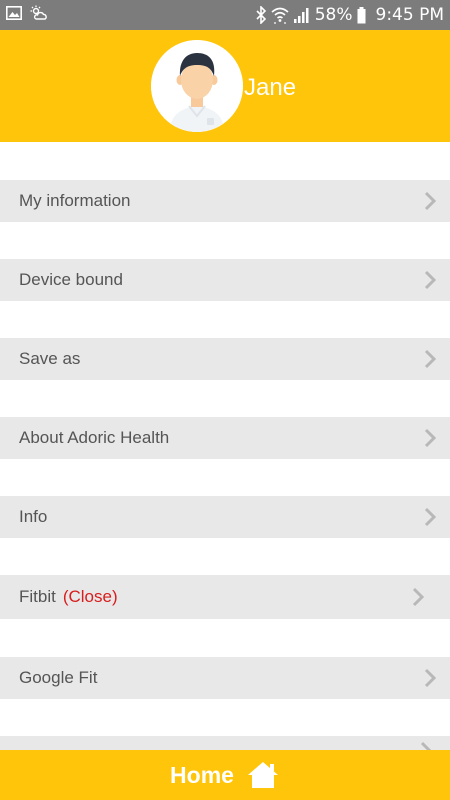  I want to click on menu-item-save-as: Save as, so click(225, 359).